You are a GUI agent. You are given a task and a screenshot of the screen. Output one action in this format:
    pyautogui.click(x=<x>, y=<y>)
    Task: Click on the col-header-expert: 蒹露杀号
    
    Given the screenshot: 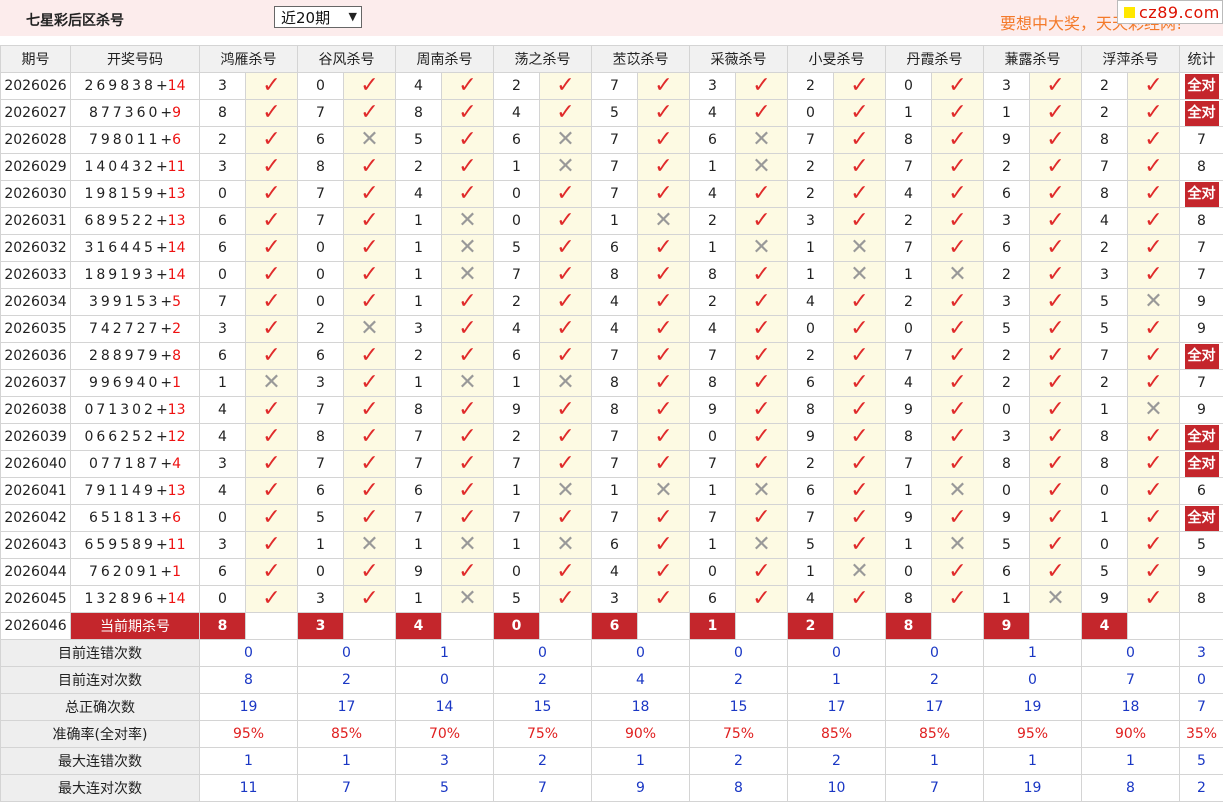 What is the action you would take?
    pyautogui.click(x=1032, y=59)
    